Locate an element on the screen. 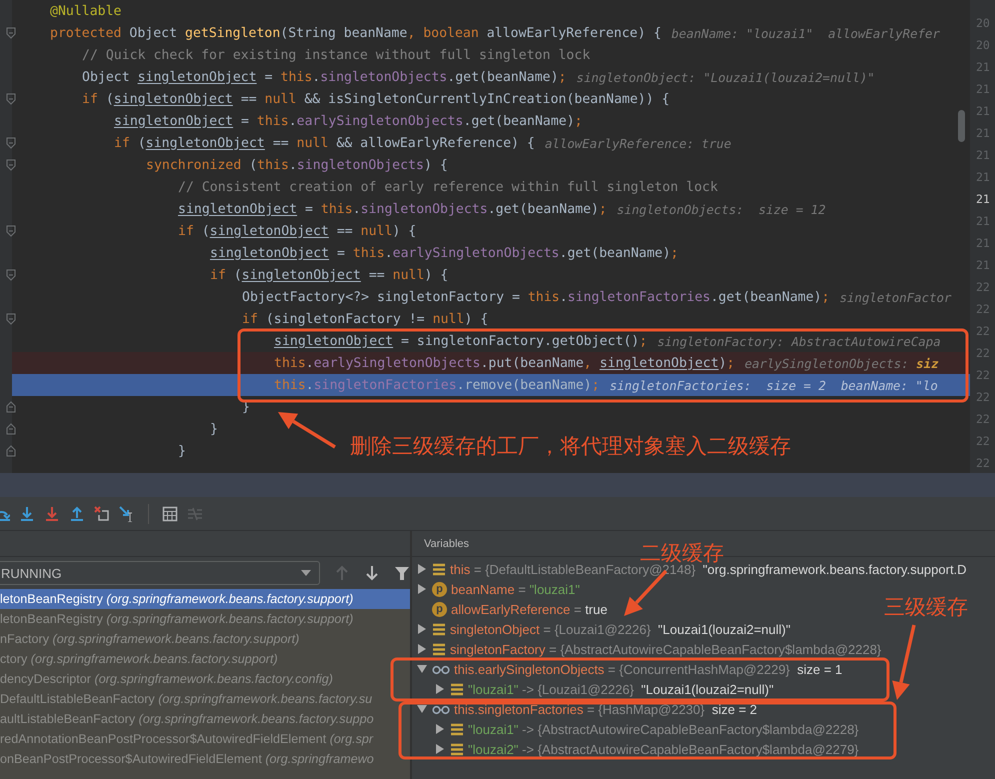 Image resolution: width=995 pixels, height=779 pixels. trace-lines-icon is located at coordinates (195, 514).